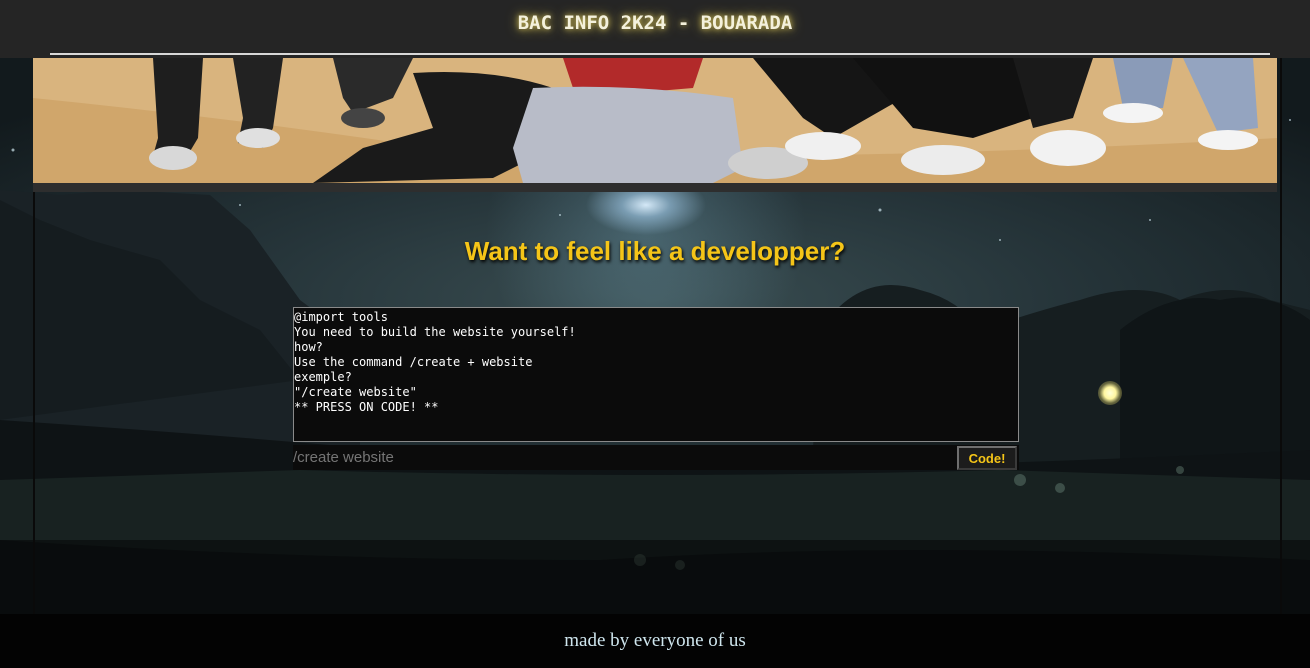  I want to click on page-heading: Want to feel like a developper?, so click(655, 251).